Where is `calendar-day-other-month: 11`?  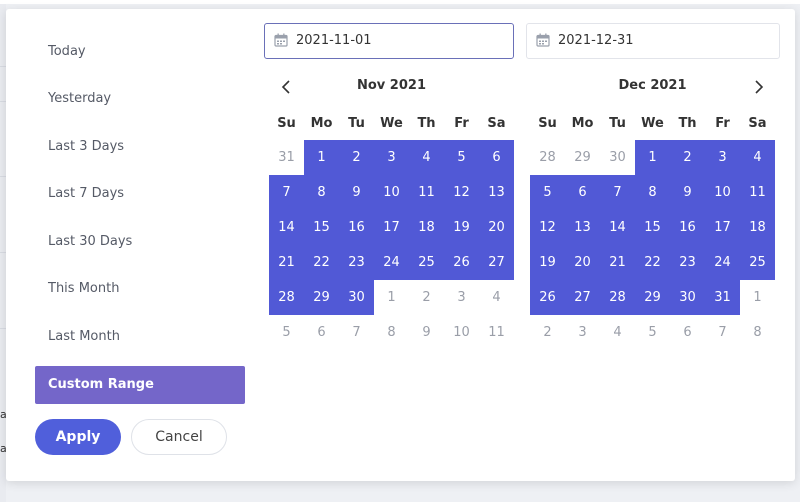
calendar-day-other-month: 11 is located at coordinates (496, 332).